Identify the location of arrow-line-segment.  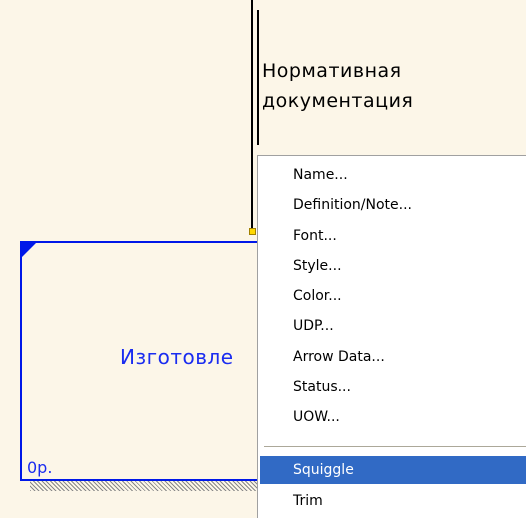
(258, 77).